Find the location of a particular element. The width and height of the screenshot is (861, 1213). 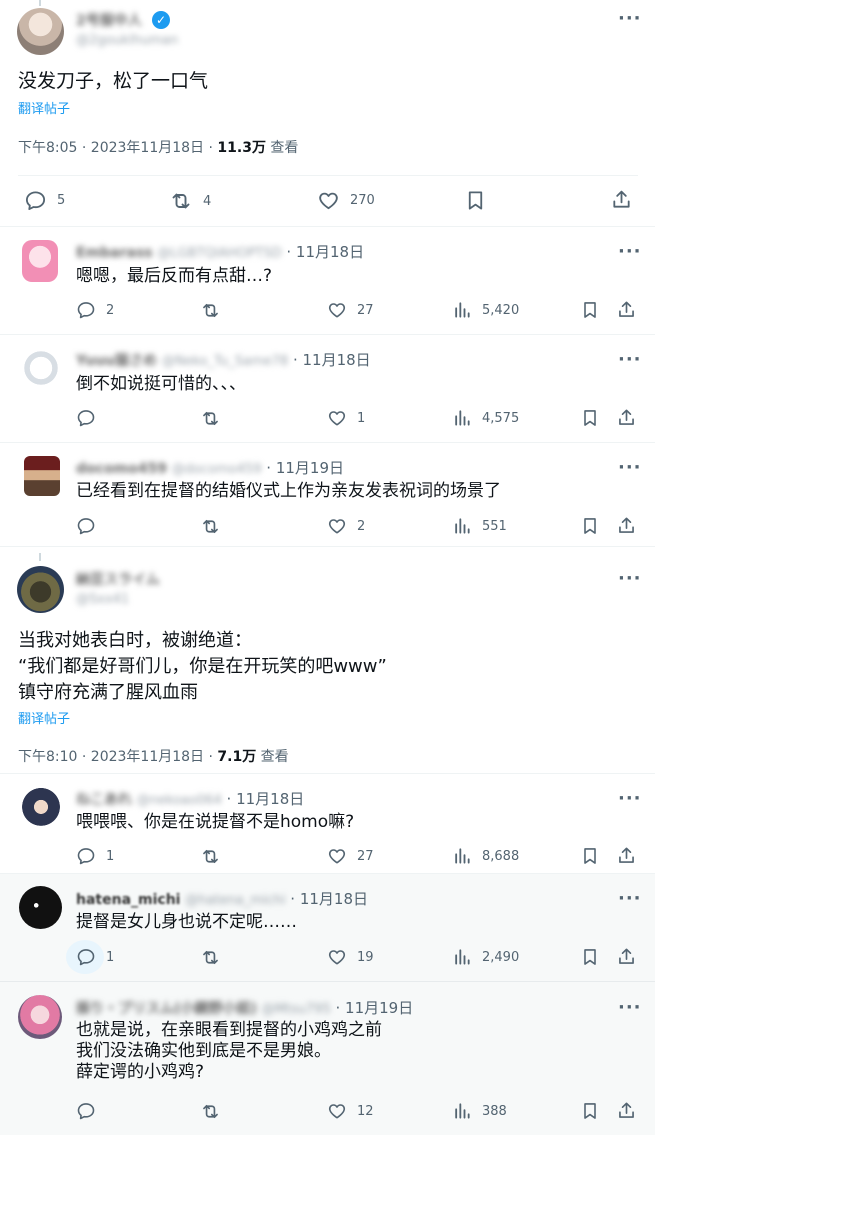

tweet-time: 下午8:10 · 2023年11月18日 · is located at coordinates (117, 757).